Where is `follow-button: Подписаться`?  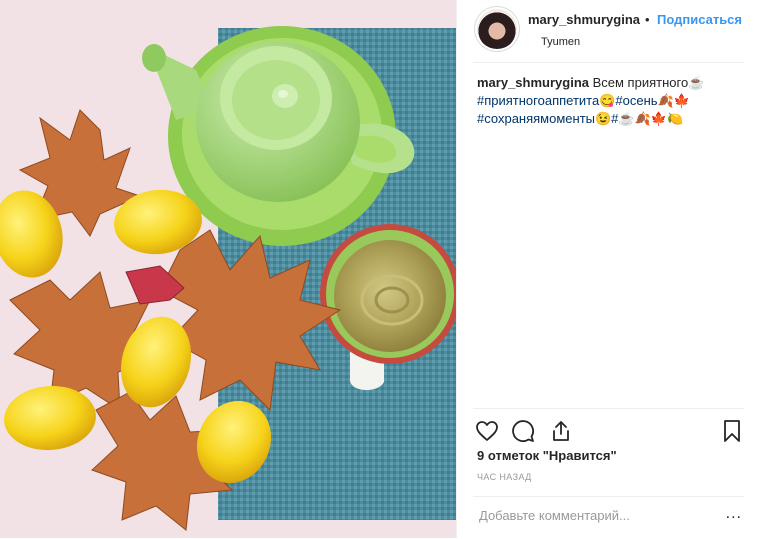 follow-button: Подписаться is located at coordinates (699, 19).